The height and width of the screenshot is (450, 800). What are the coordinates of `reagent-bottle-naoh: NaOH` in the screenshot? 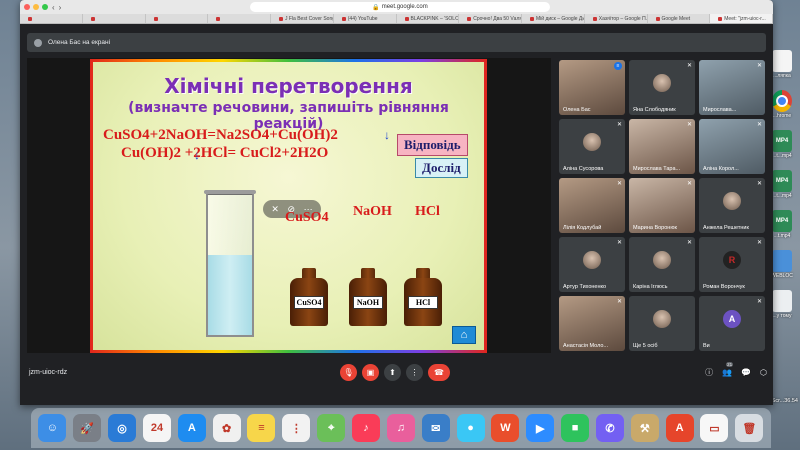 It's located at (368, 297).